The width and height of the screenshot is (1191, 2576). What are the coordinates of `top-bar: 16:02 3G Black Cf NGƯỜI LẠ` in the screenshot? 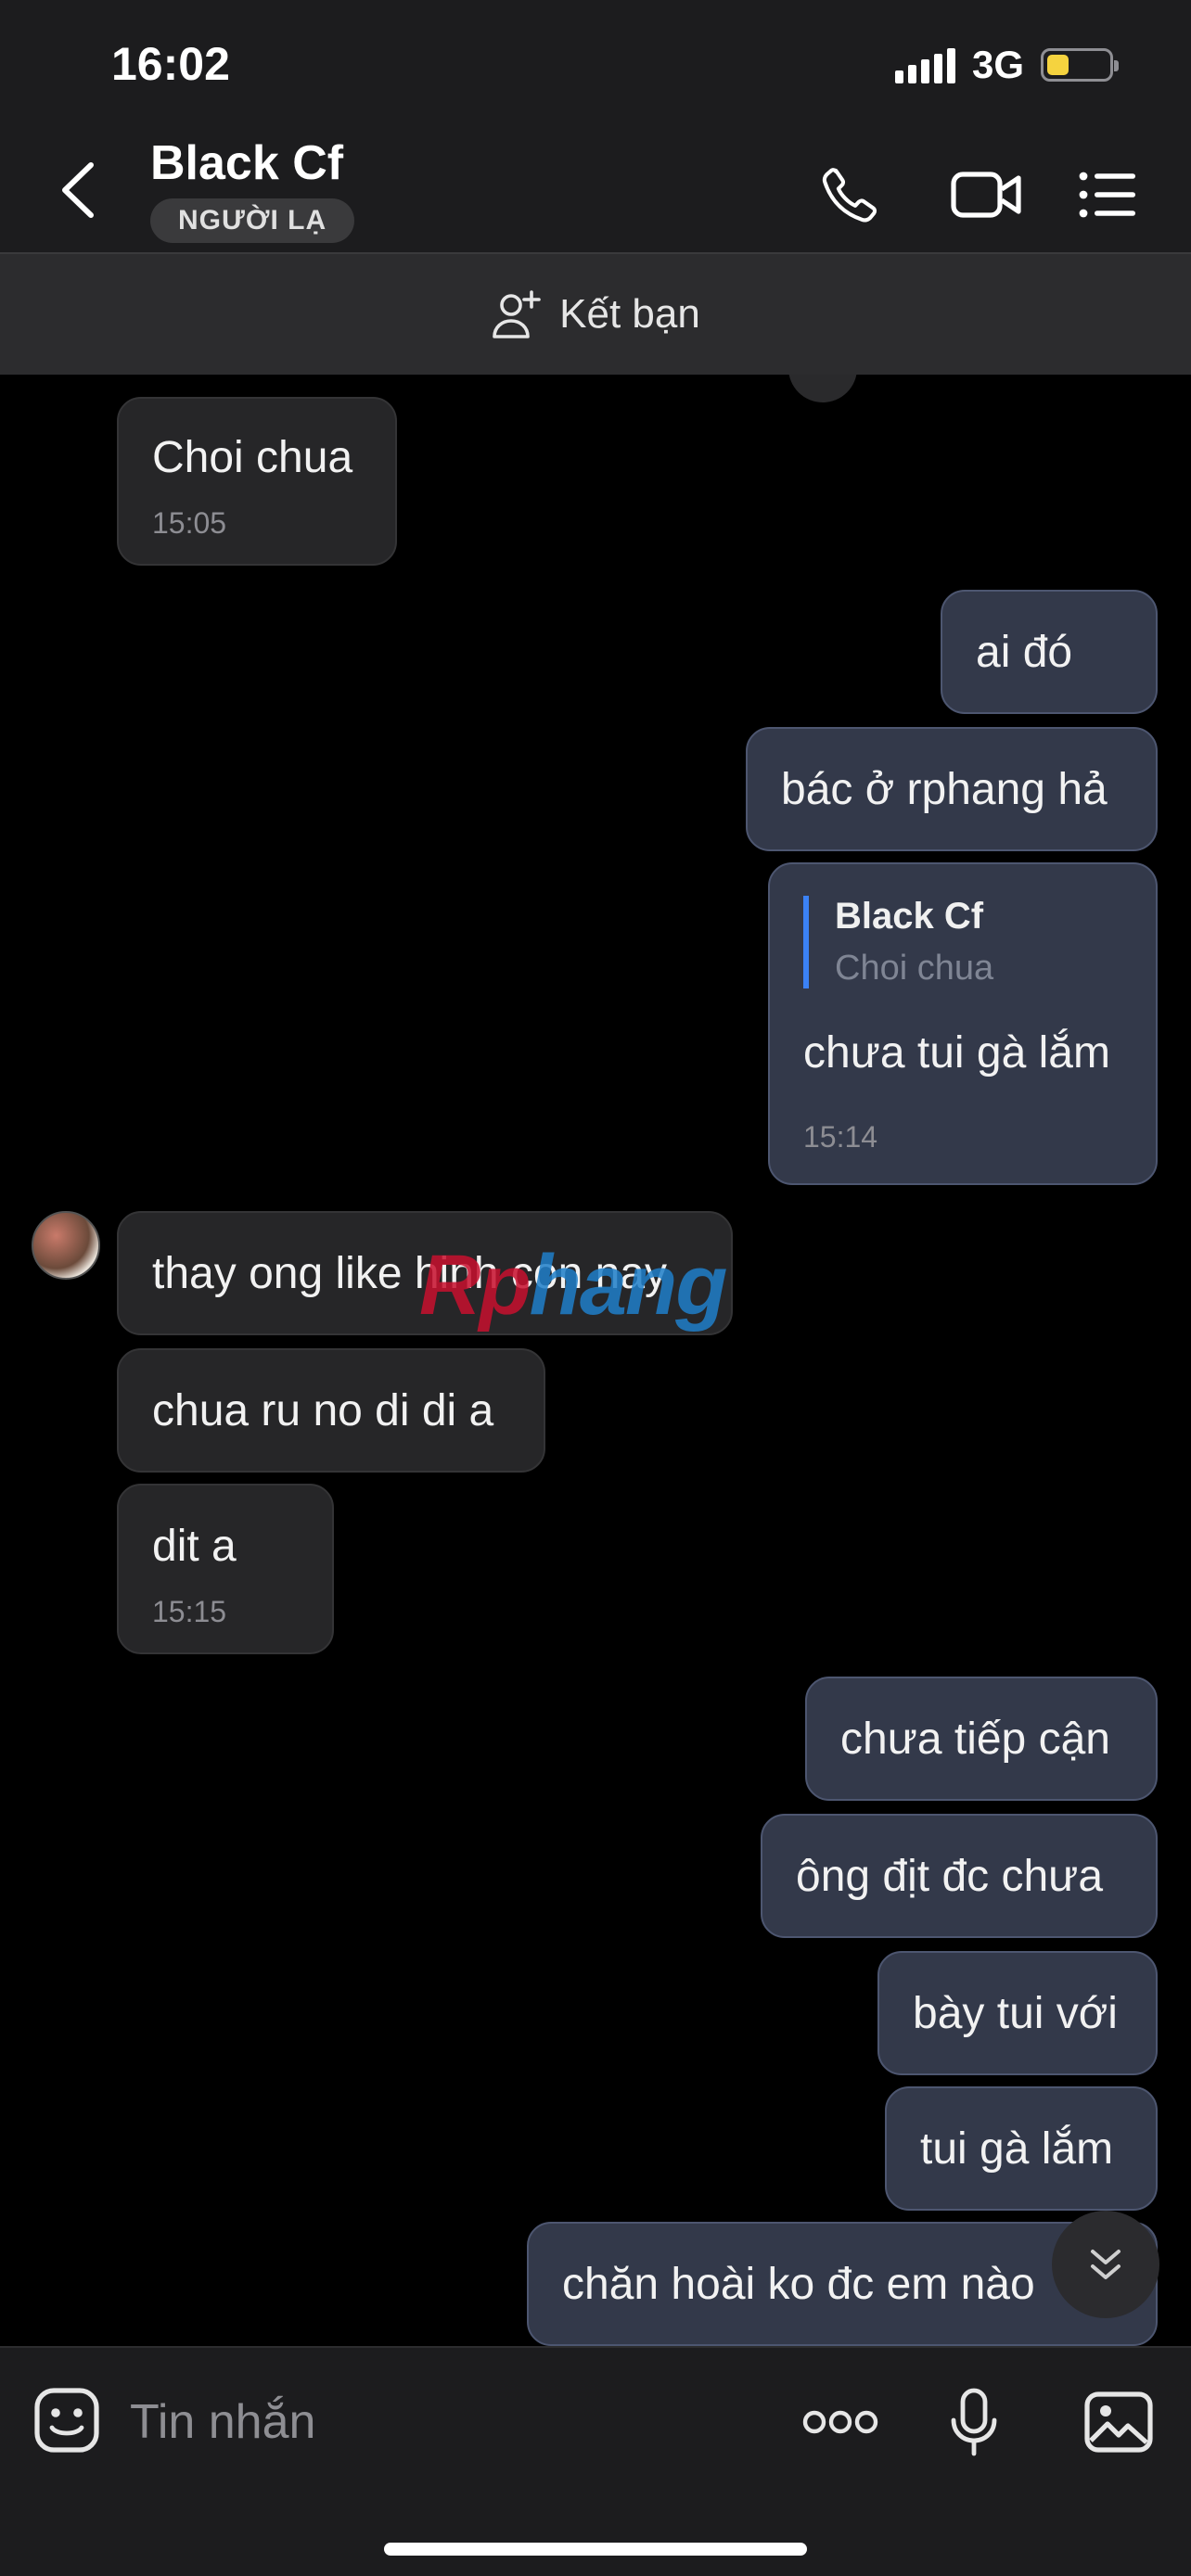 It's located at (595, 126).